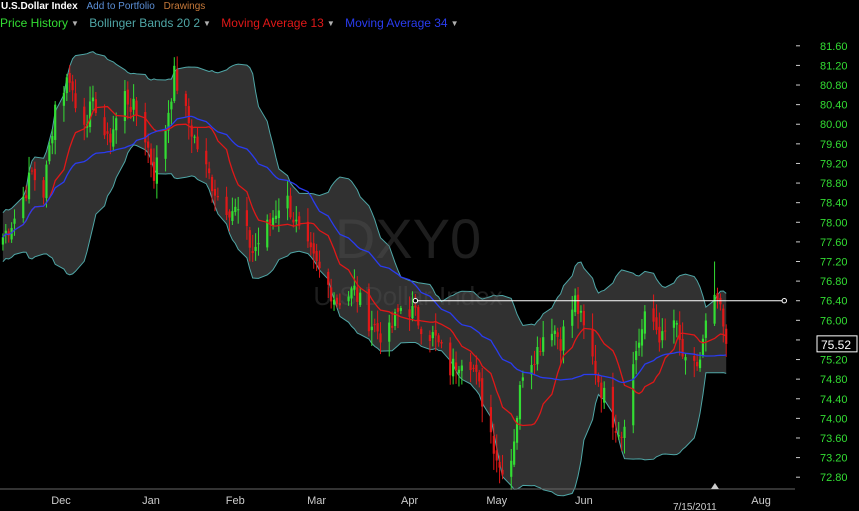 The image size is (859, 511). What do you see at coordinates (714, 486) in the screenshot?
I see `date-marker-icon` at bounding box center [714, 486].